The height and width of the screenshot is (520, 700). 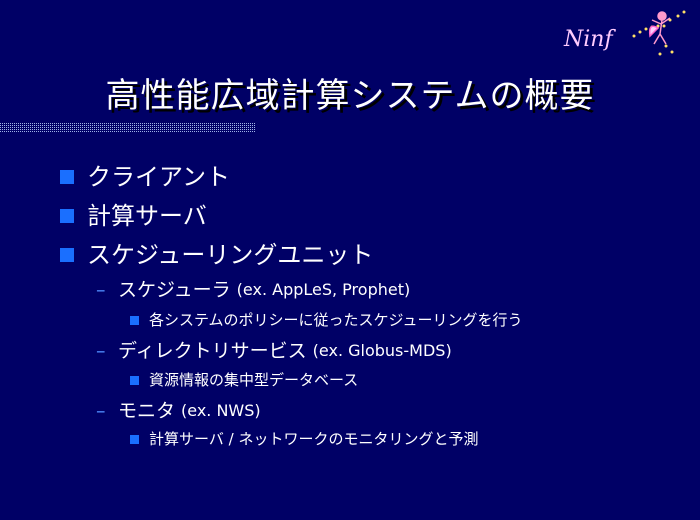 What do you see at coordinates (159, 177) in the screenshot?
I see `bullet-text: クライアント` at bounding box center [159, 177].